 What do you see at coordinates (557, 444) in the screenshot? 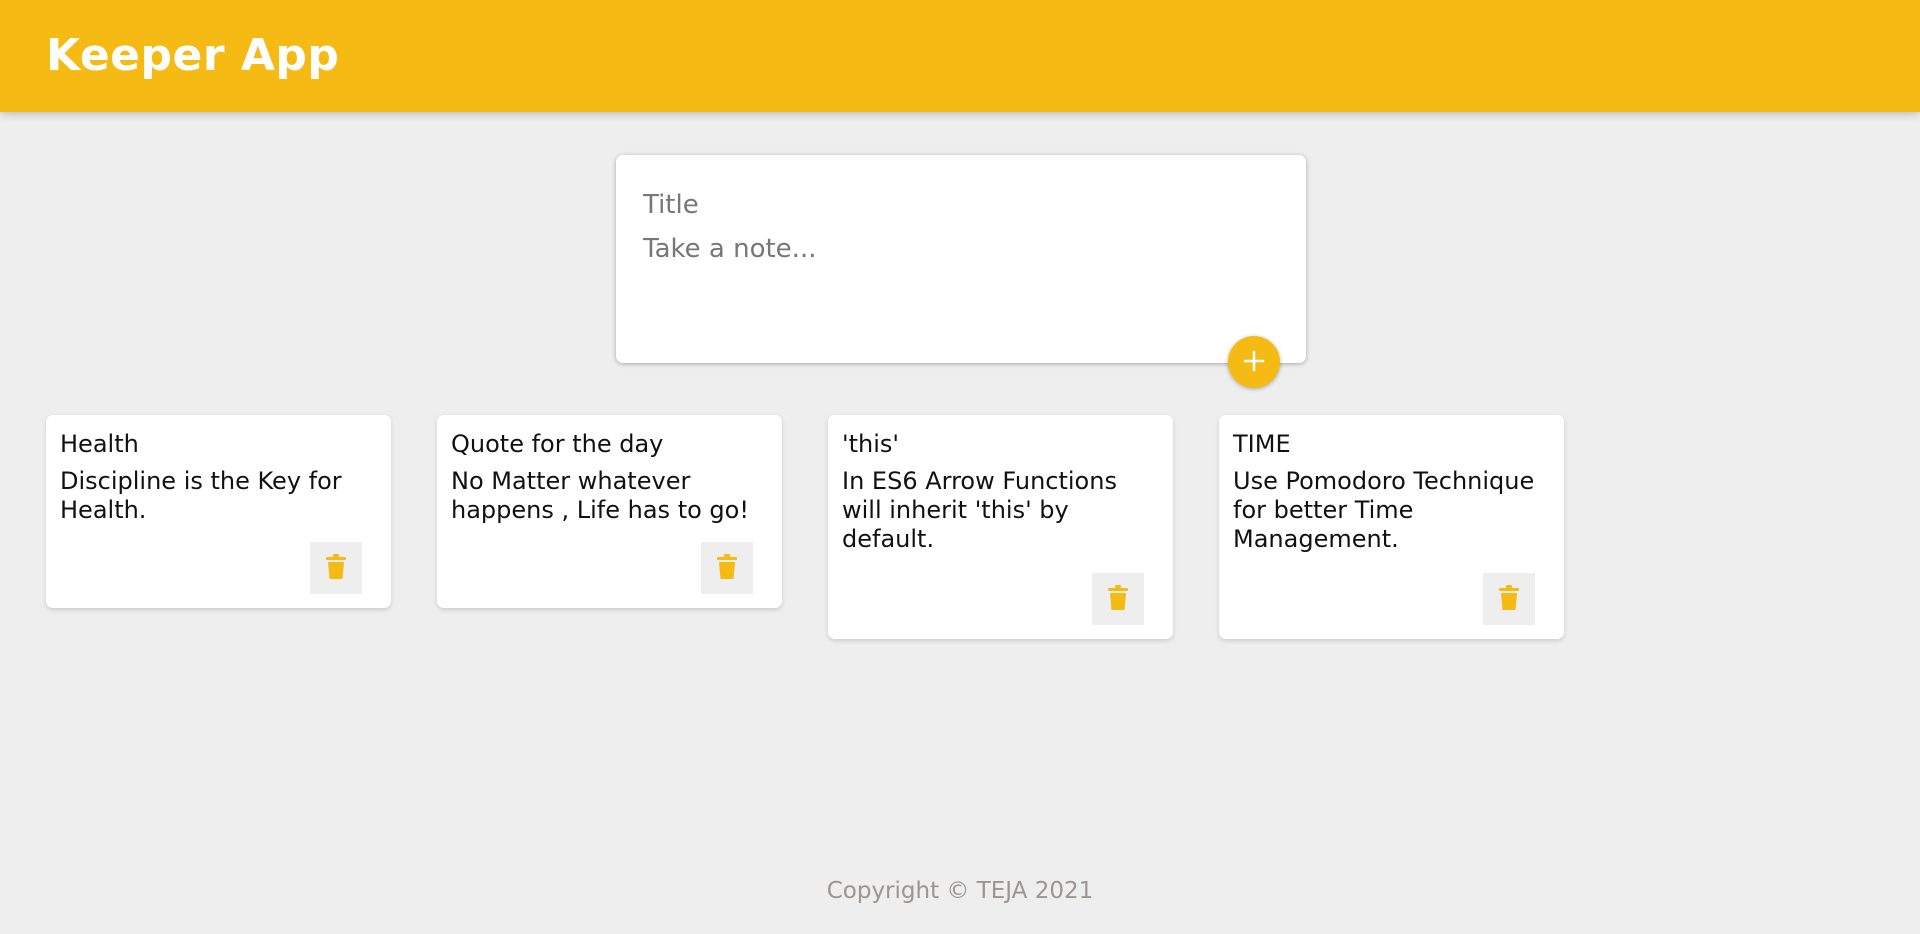
I see `note-title: Quote for the day` at bounding box center [557, 444].